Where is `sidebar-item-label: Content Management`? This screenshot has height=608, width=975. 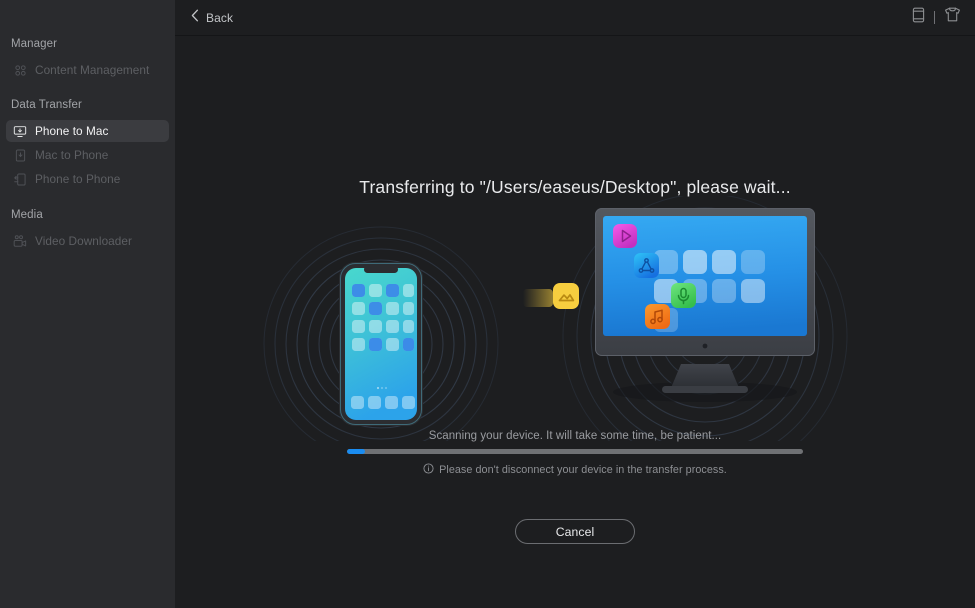
sidebar-item-label: Content Management is located at coordinates (92, 70).